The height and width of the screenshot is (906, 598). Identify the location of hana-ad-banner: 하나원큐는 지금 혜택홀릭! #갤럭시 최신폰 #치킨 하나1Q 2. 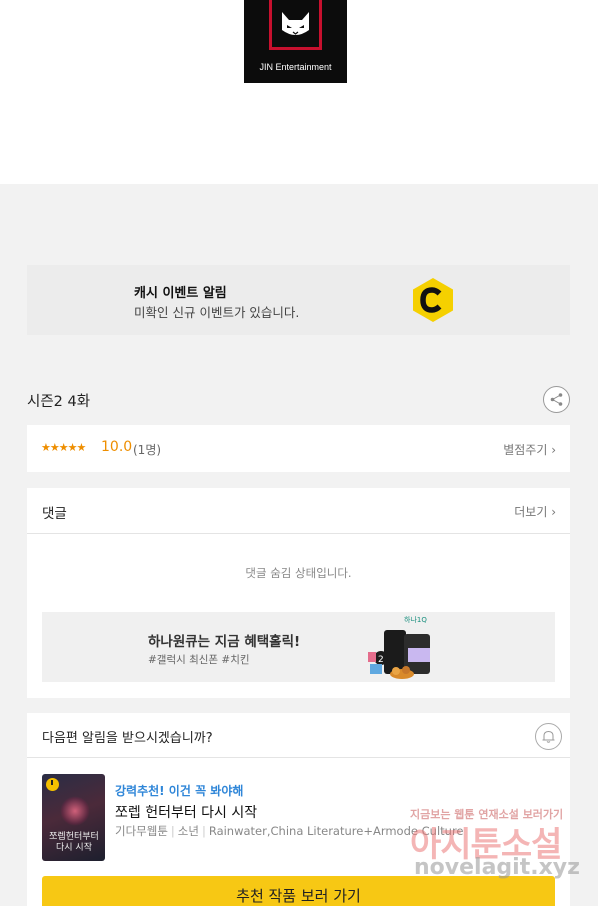
(298, 647).